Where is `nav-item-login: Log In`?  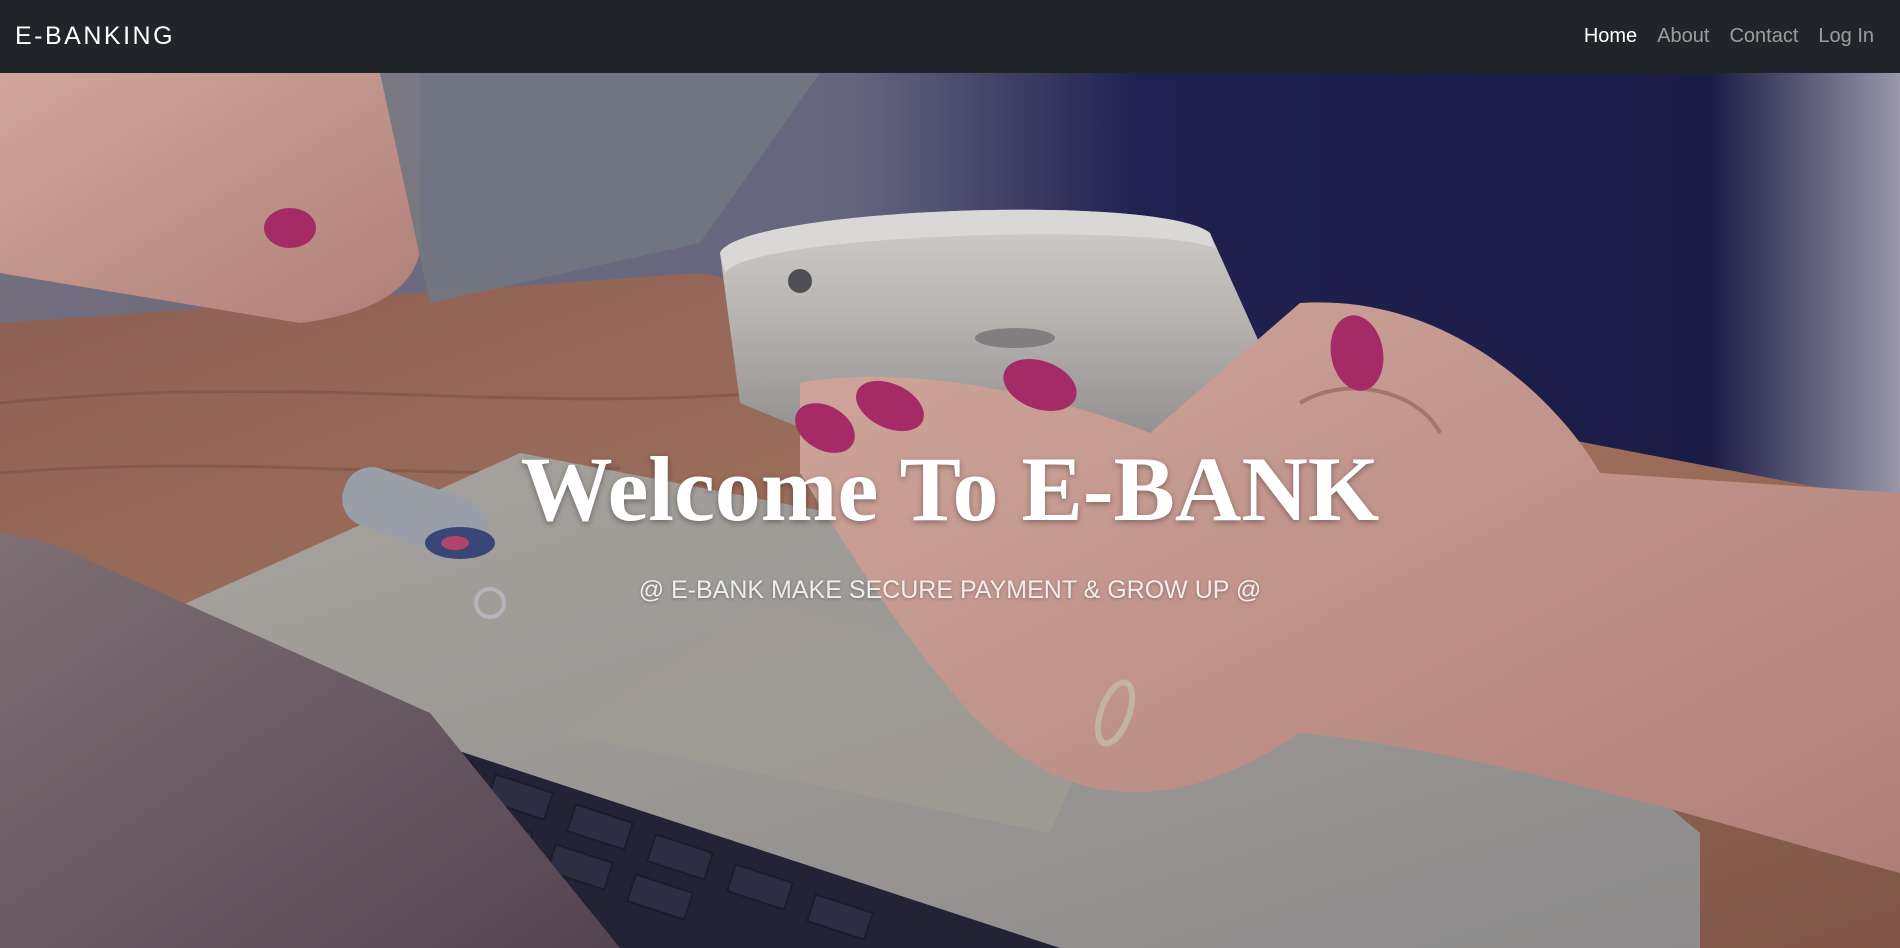 nav-item-login: Log In is located at coordinates (1841, 36).